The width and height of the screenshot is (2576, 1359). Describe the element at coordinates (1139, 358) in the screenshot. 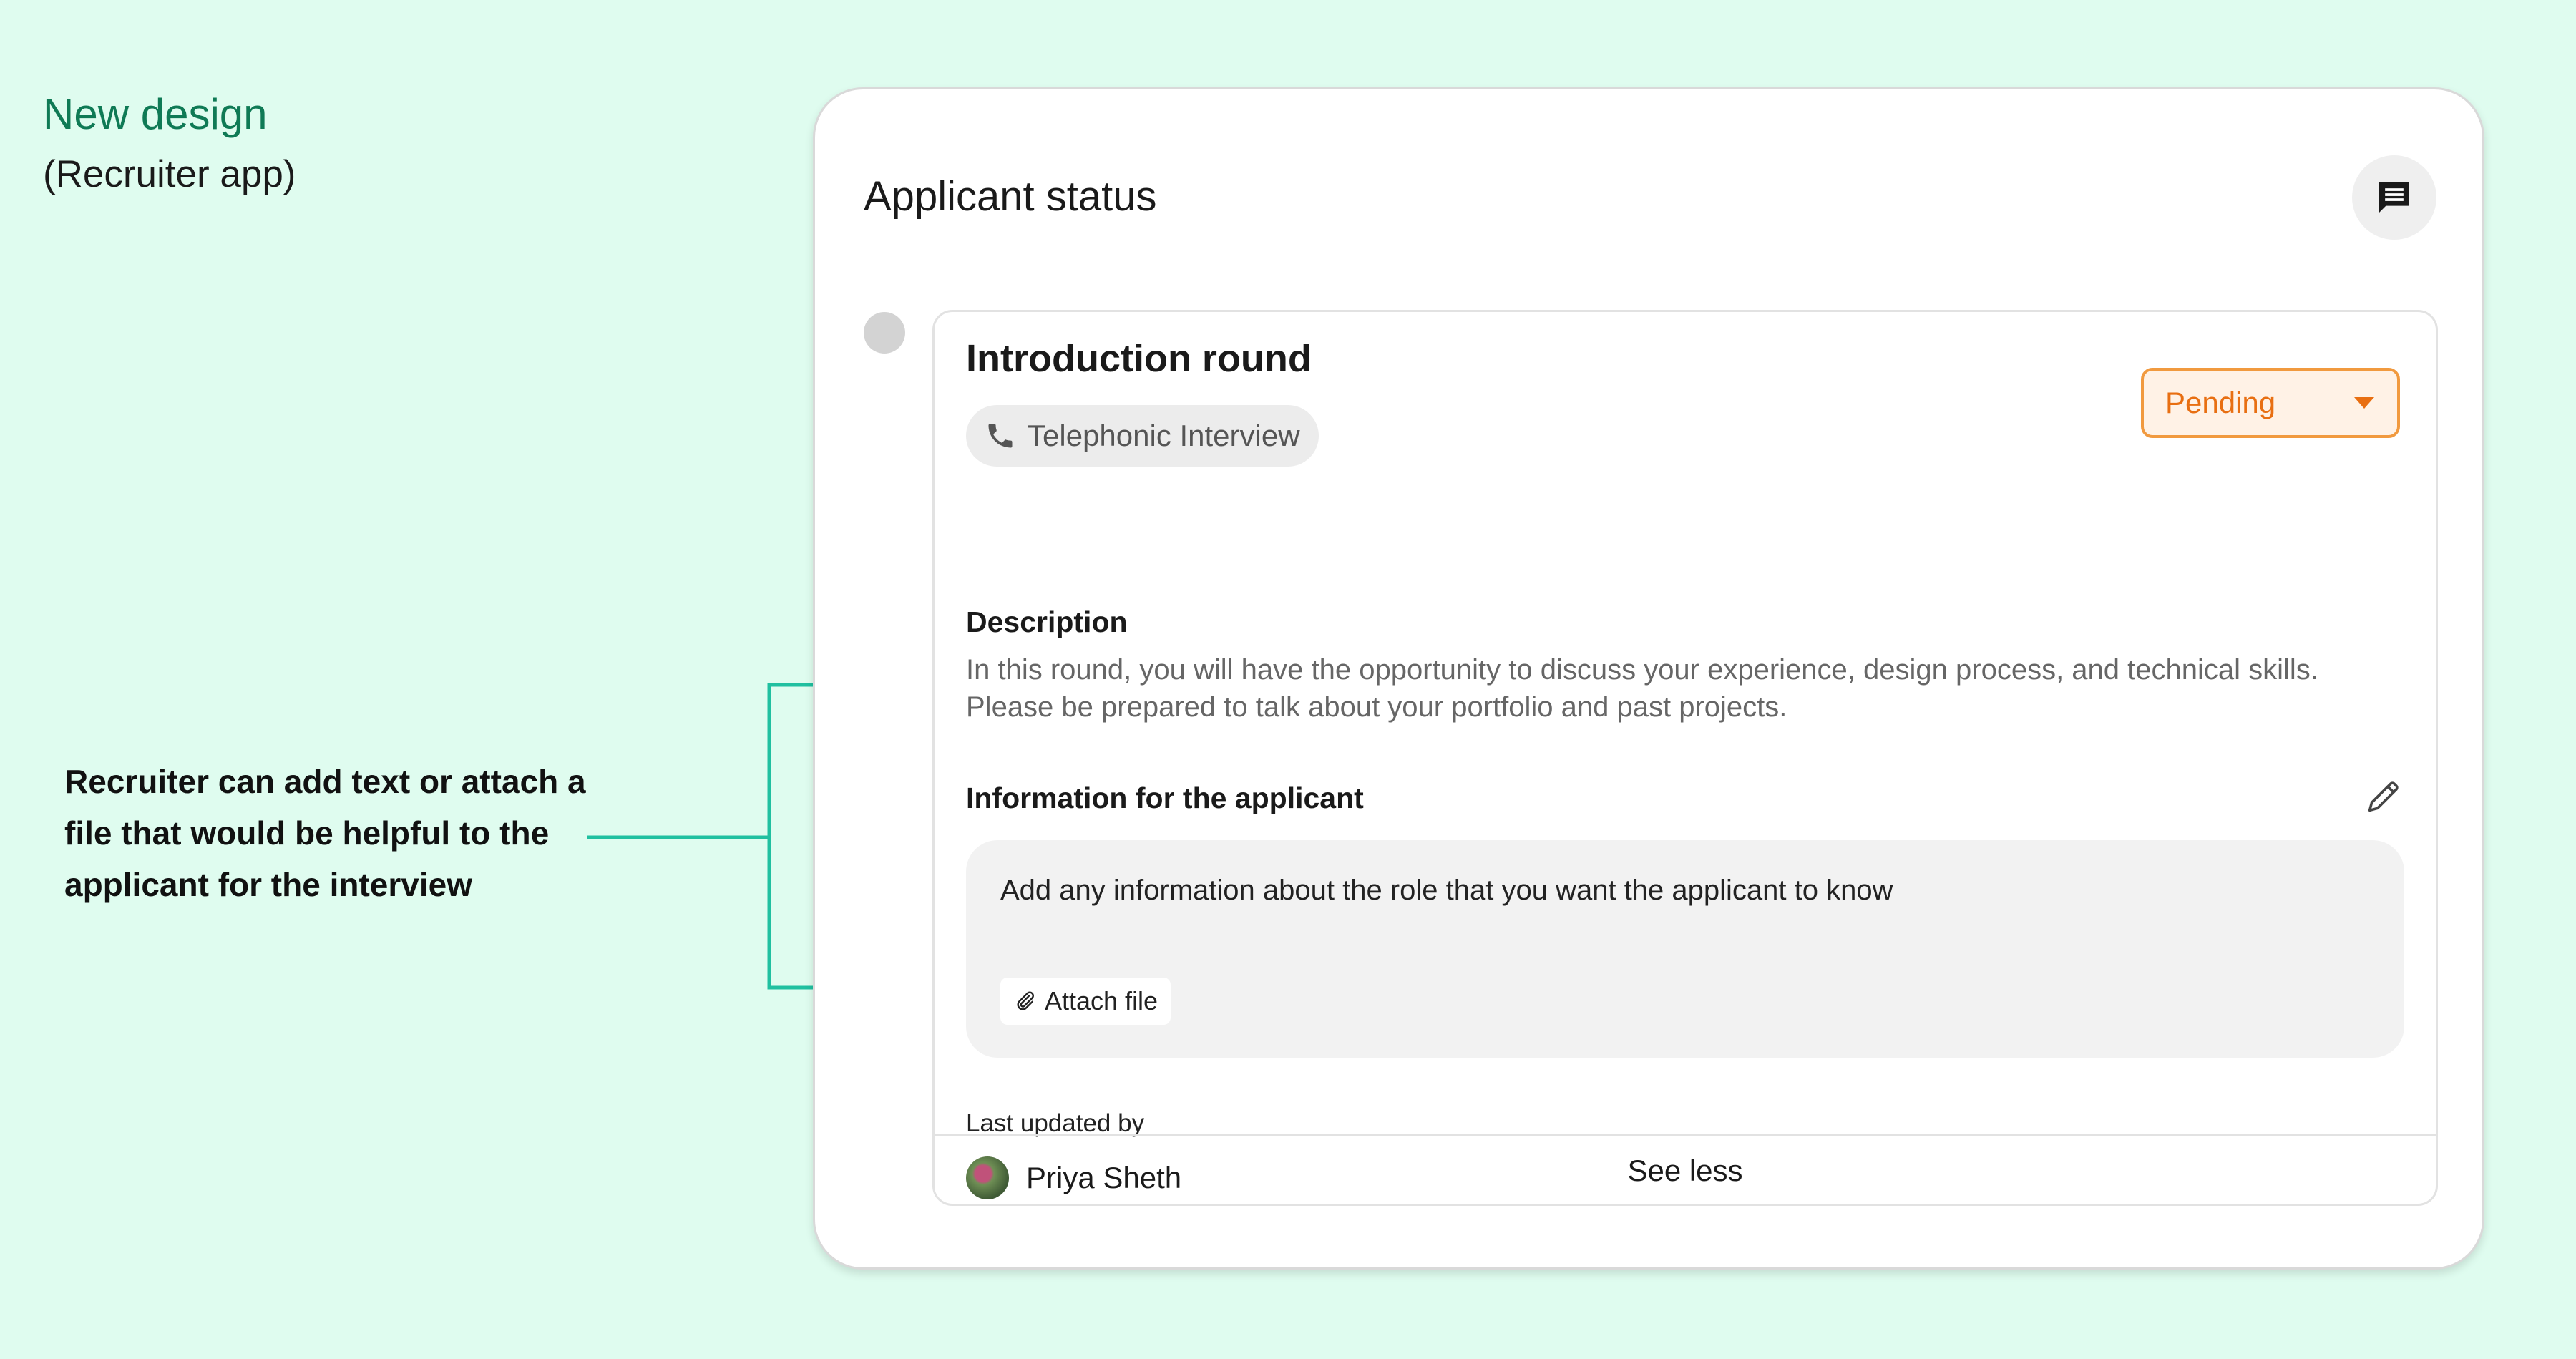

I see `round-title: Introduction round` at that location.